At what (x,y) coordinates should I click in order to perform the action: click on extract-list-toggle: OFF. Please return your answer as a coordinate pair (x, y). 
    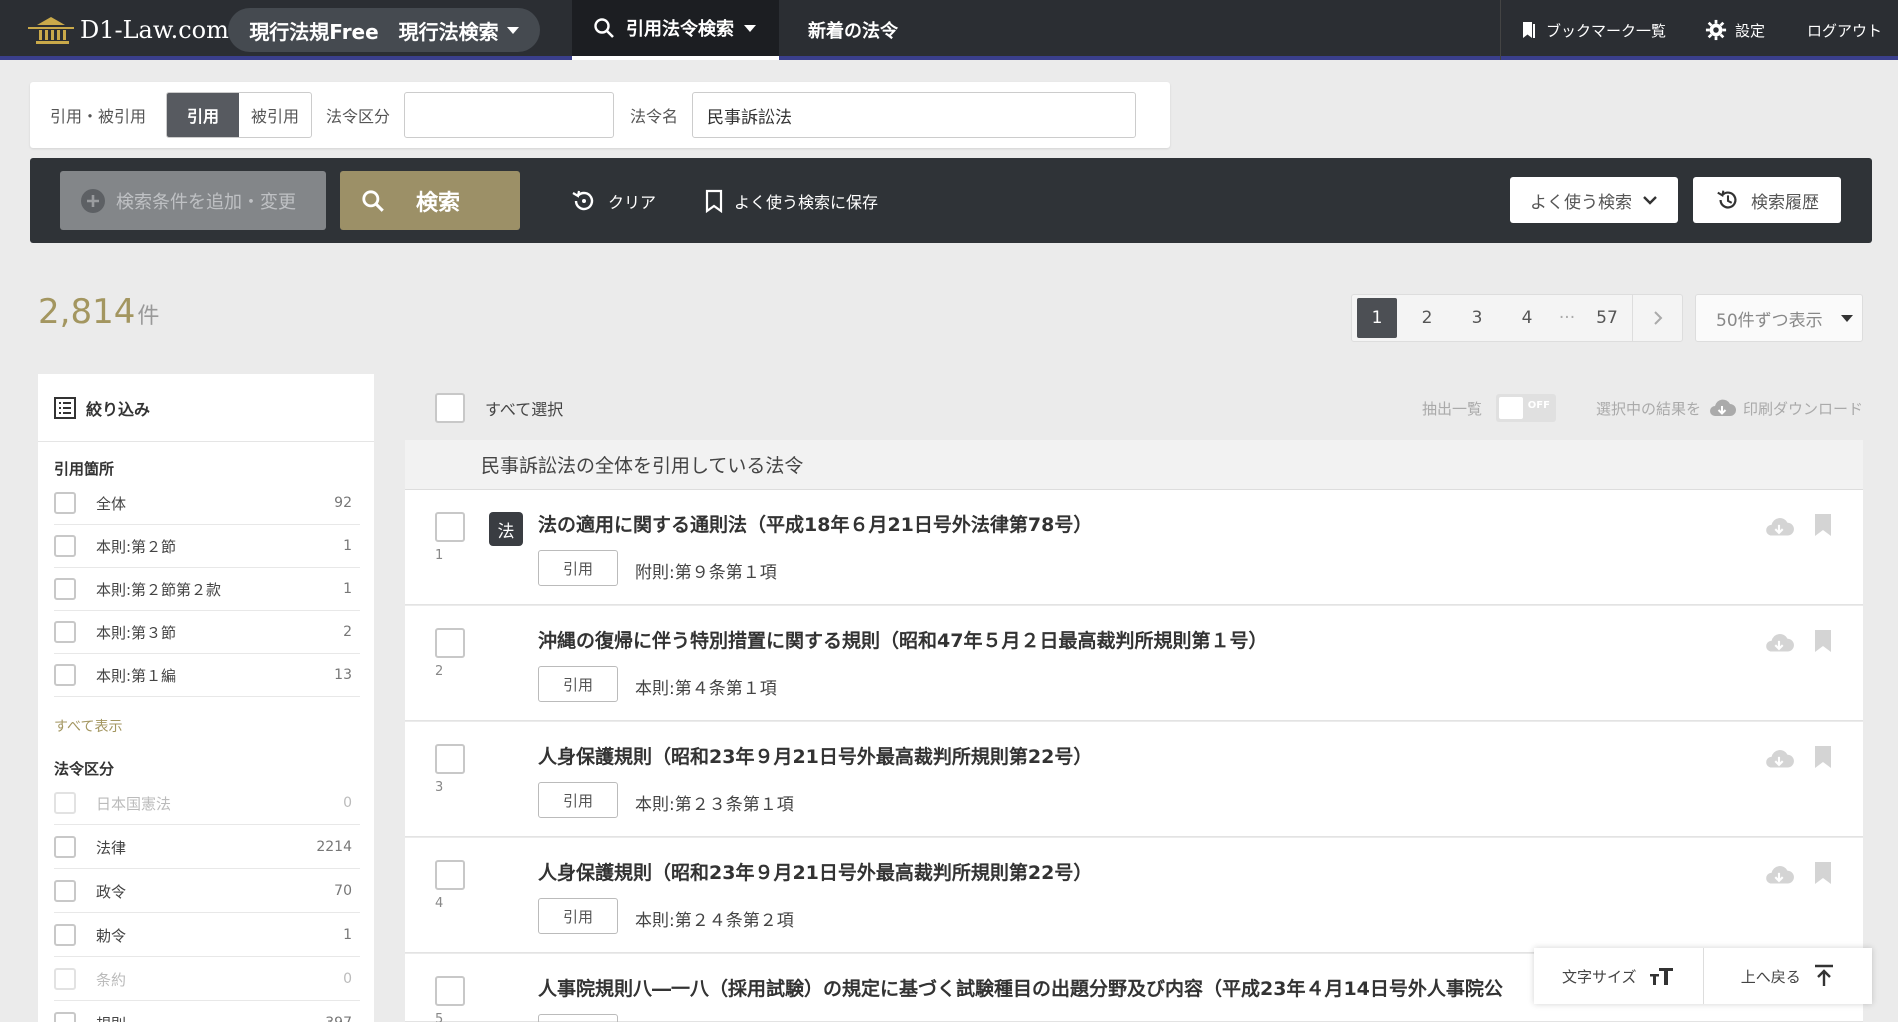
    Looking at the image, I should click on (1525, 408).